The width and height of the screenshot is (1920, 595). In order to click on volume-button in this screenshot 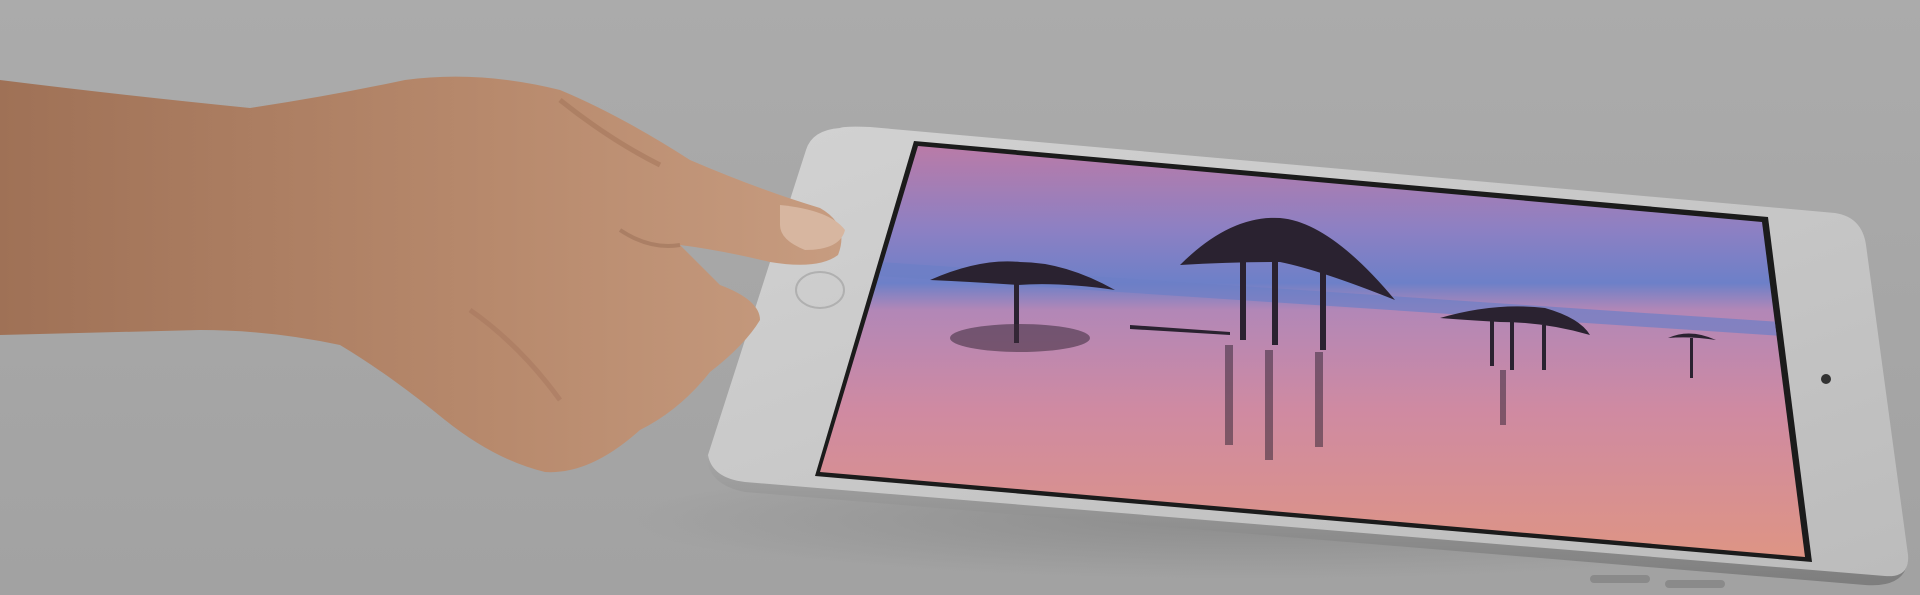, I will do `click(1620, 579)`.